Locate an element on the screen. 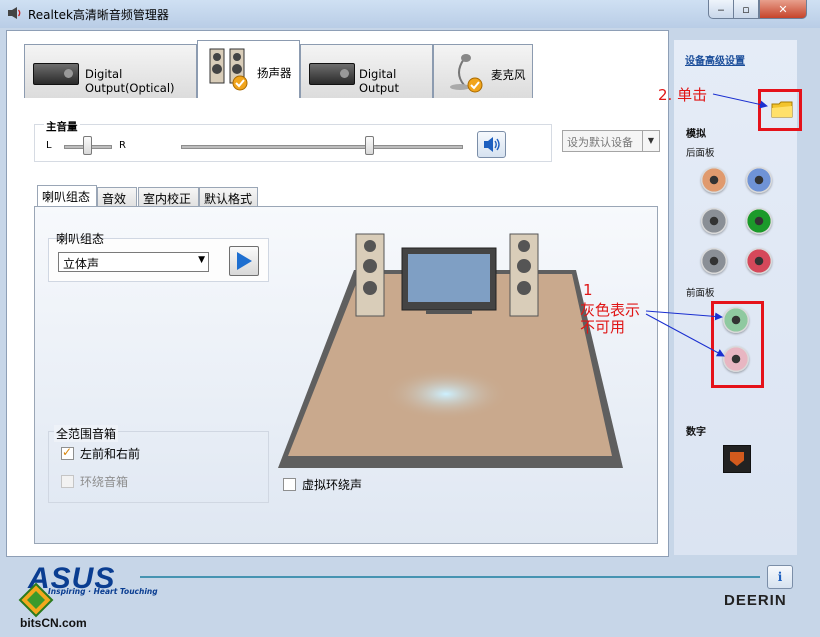 The height and width of the screenshot is (637, 820). annotation-arrows is located at coordinates (706, 225).